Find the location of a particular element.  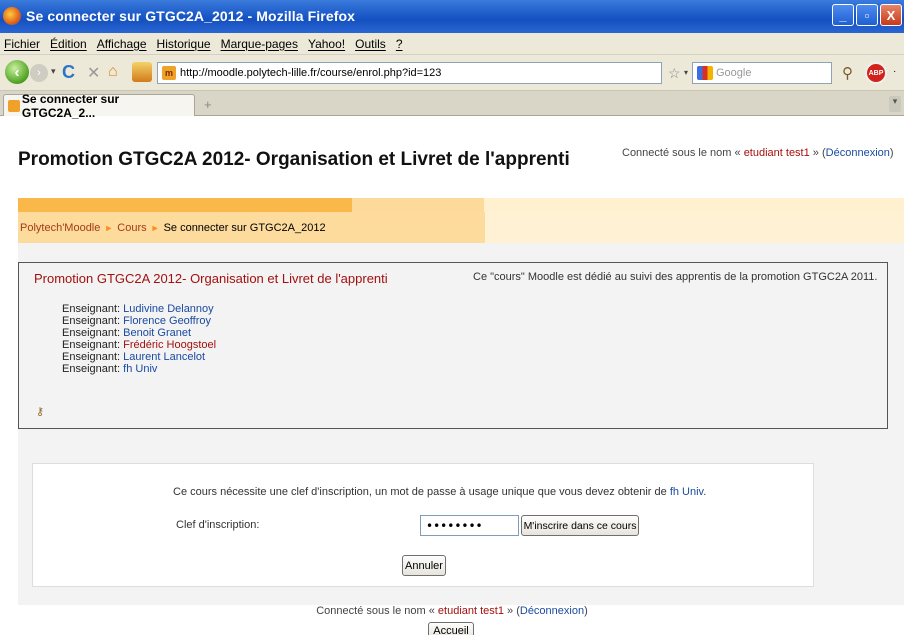

menu-marque-pages: Marque-pages is located at coordinates (259, 44).